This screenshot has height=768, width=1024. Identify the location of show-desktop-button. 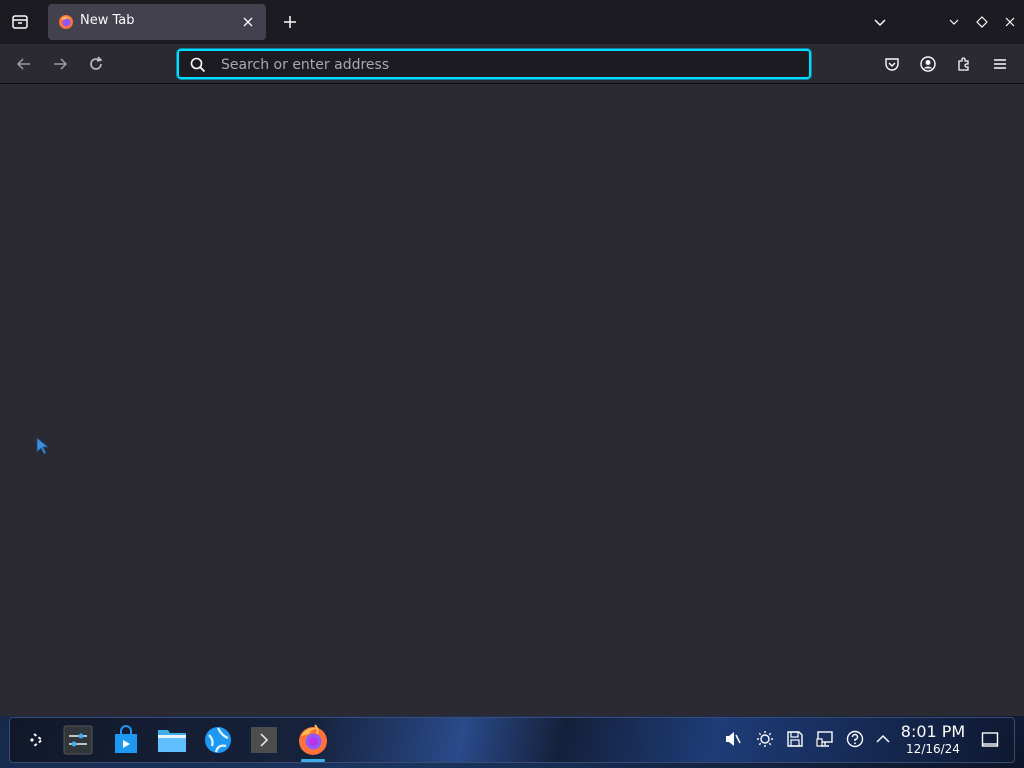
(990, 740).